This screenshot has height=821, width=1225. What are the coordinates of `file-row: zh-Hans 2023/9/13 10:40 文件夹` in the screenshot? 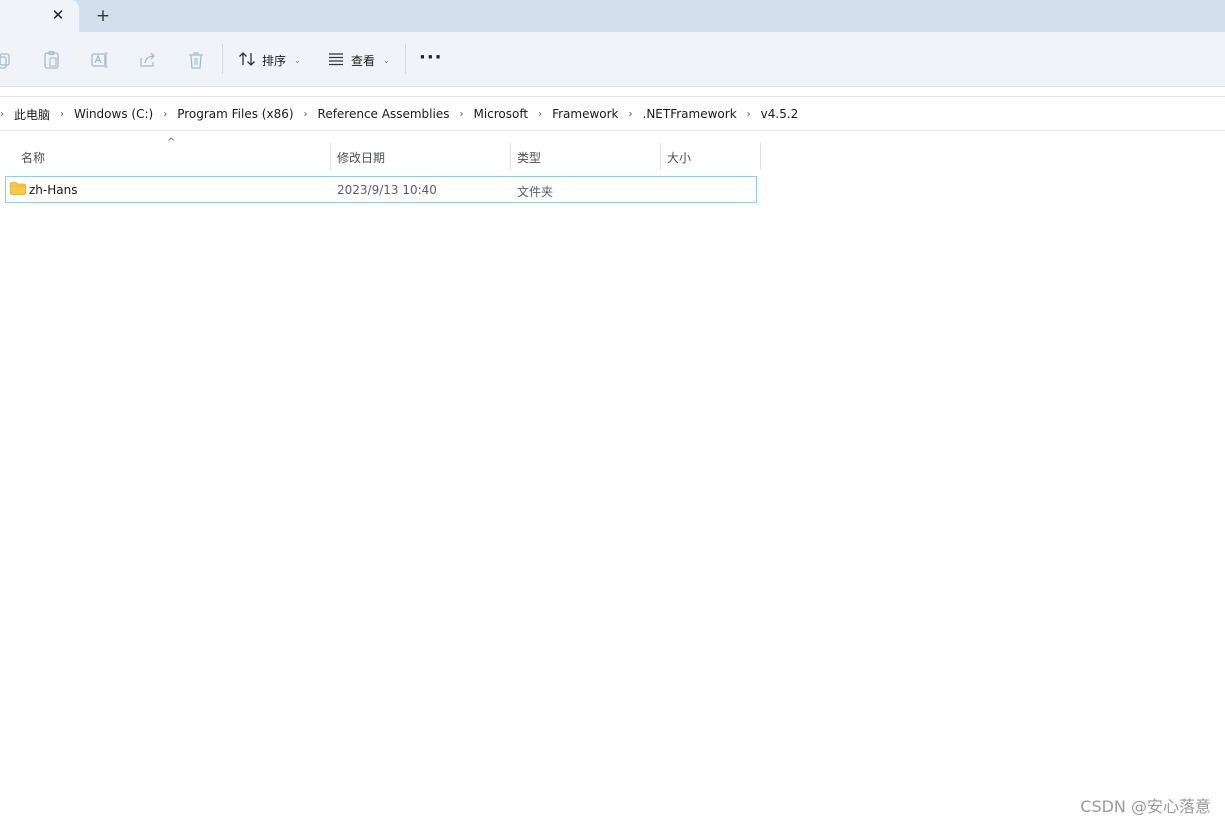 It's located at (381, 189).